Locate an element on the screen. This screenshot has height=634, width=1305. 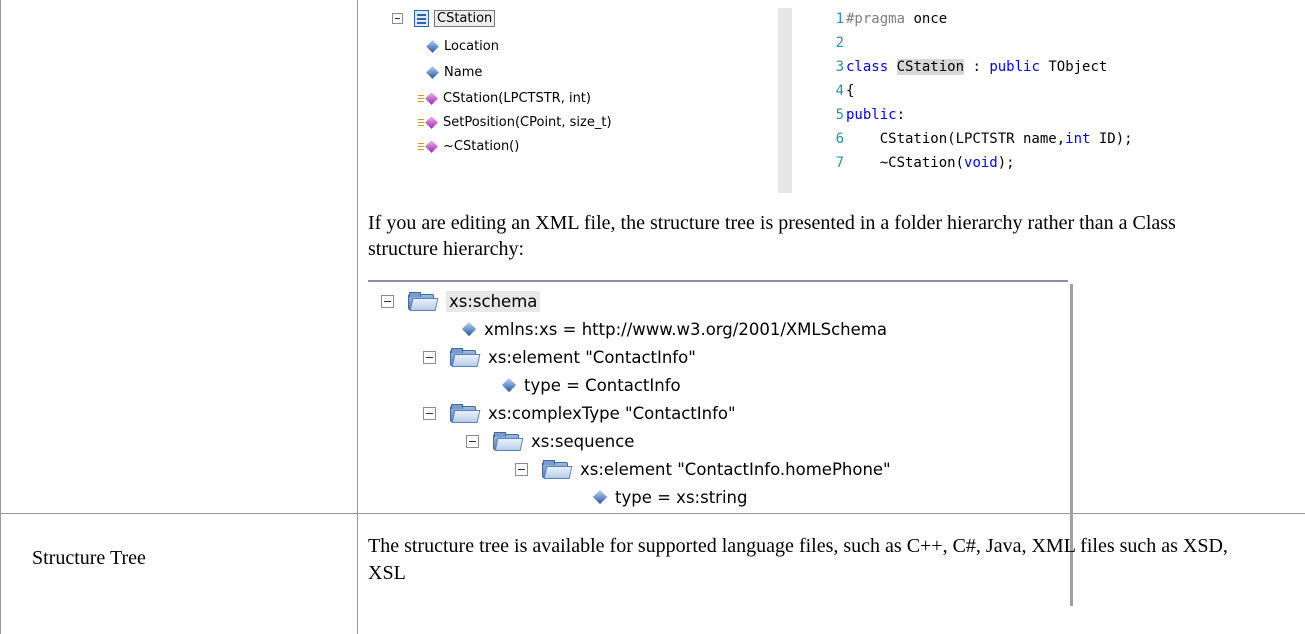
row-term: Structure Tree is located at coordinates (89, 558).